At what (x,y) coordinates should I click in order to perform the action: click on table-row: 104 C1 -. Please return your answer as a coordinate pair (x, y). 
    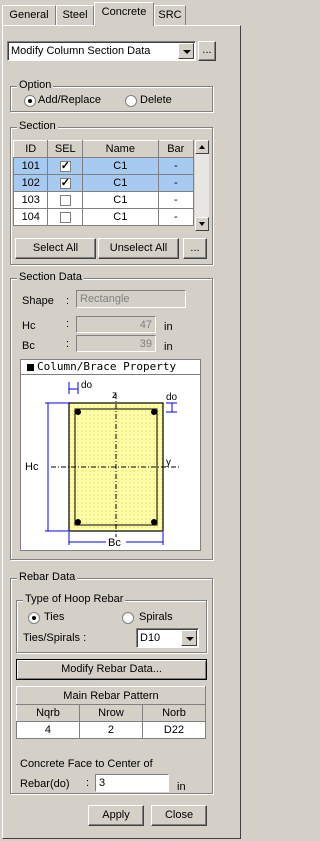
    Looking at the image, I should click on (103, 217).